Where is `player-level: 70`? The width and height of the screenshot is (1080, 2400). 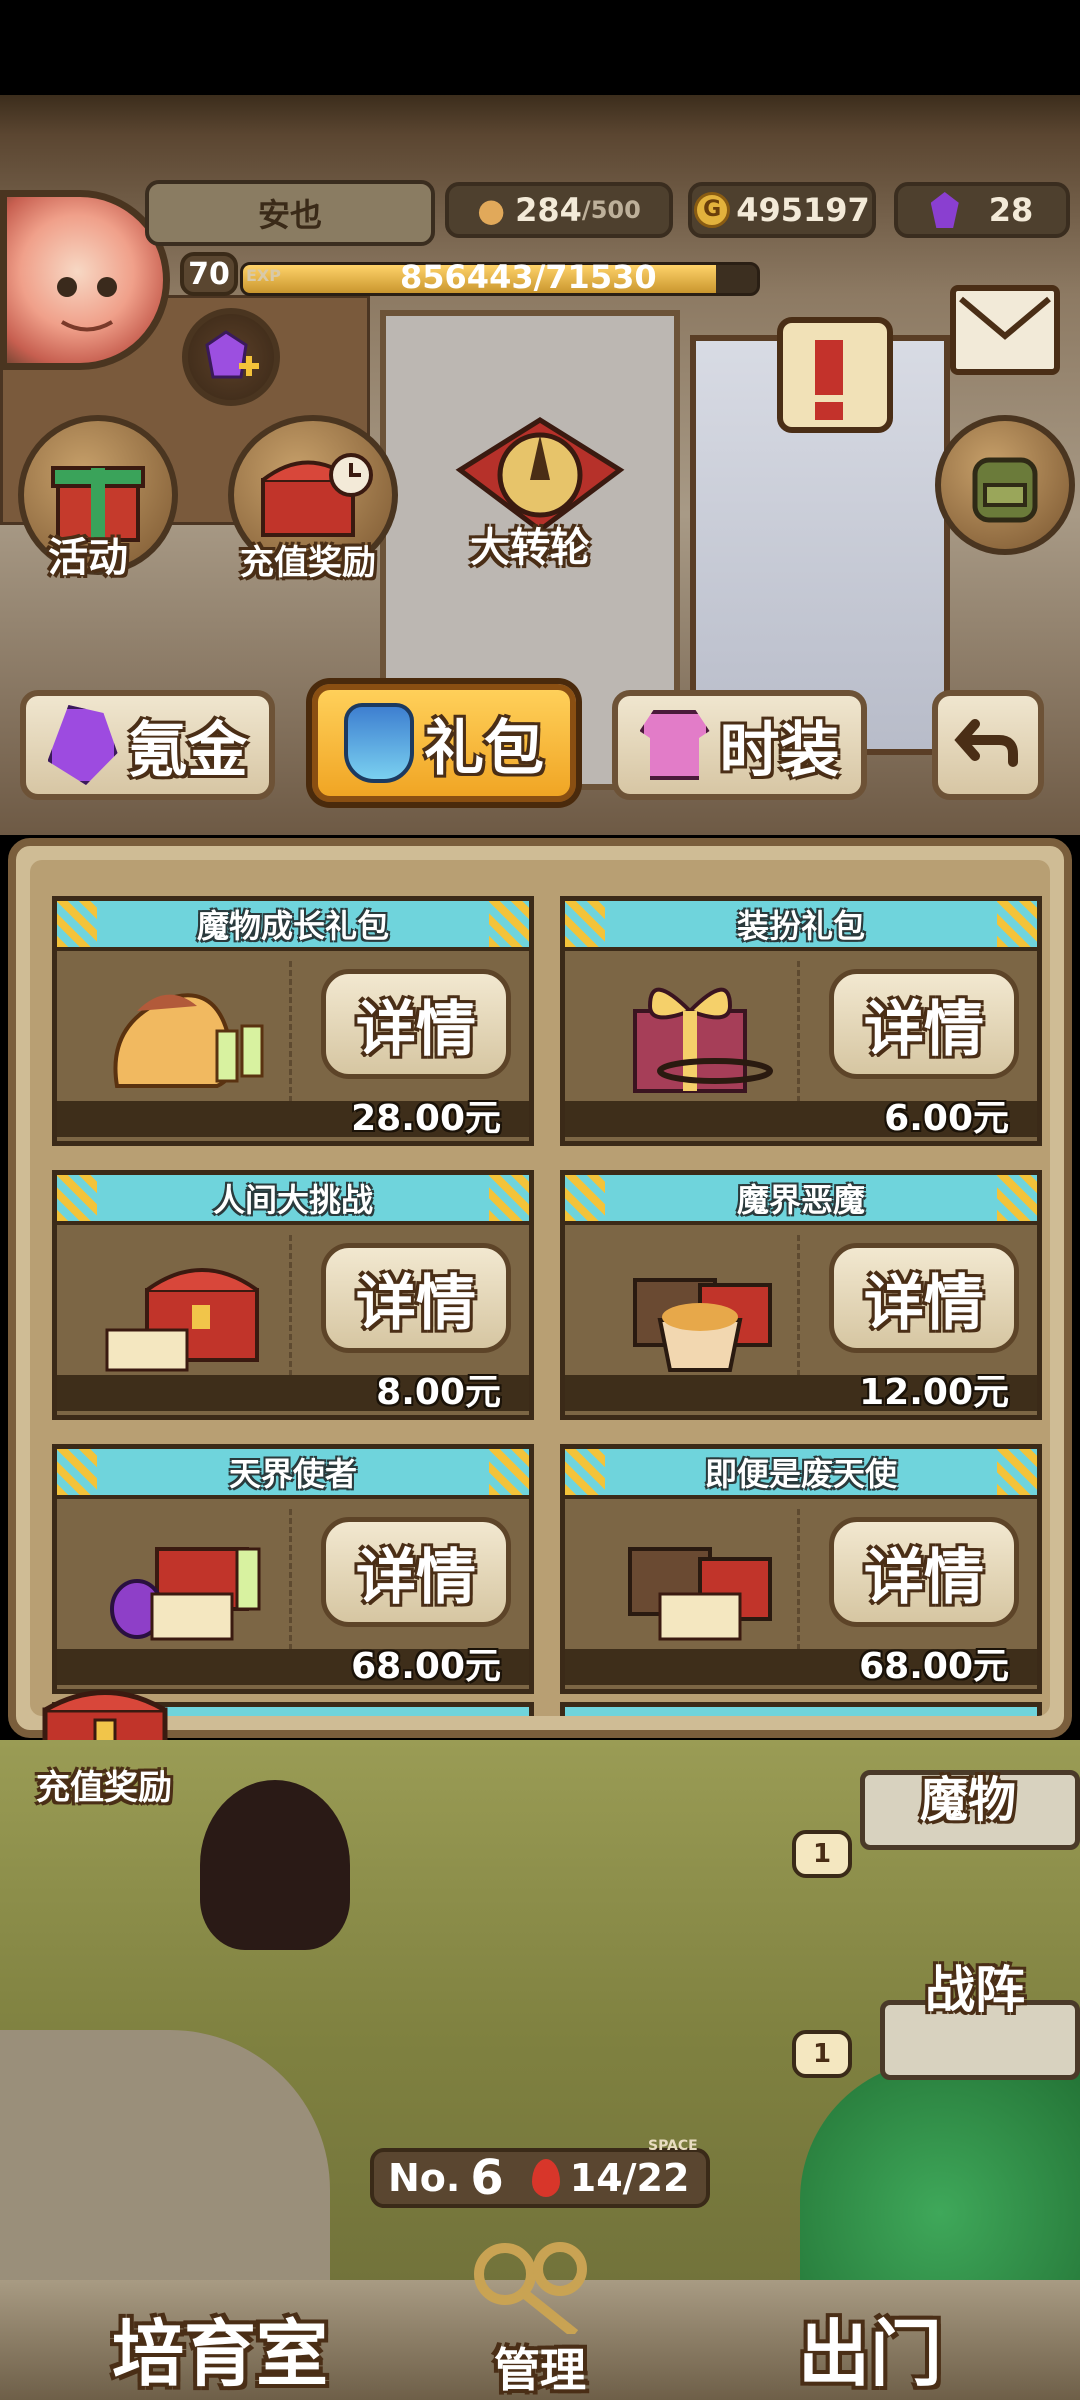 player-level: 70 is located at coordinates (209, 274).